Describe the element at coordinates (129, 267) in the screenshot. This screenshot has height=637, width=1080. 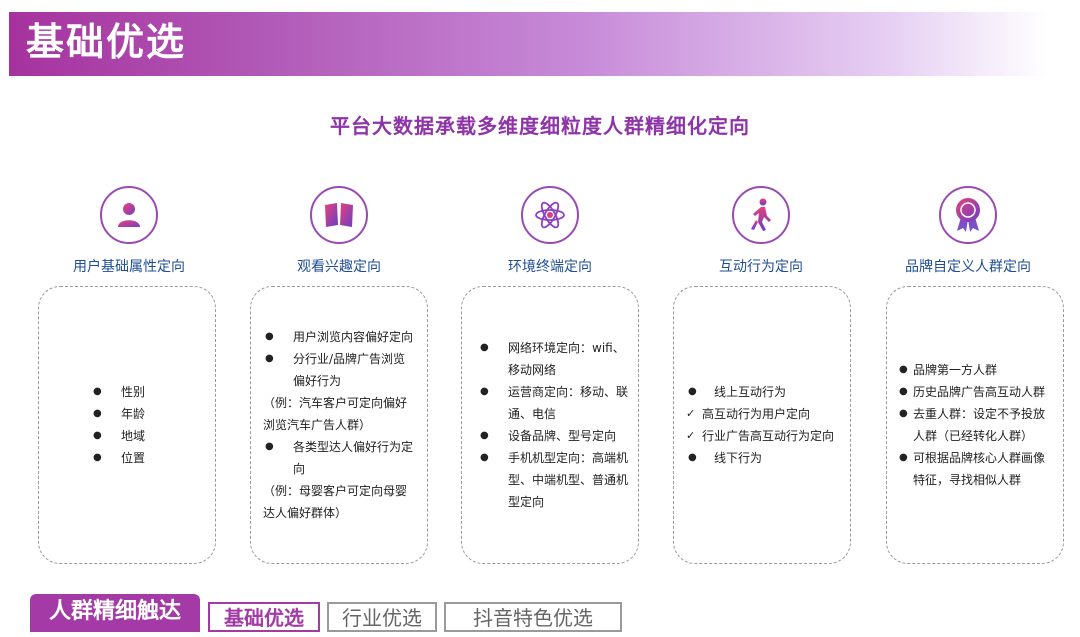
I see `column-label: 用户基础属性定向` at that location.